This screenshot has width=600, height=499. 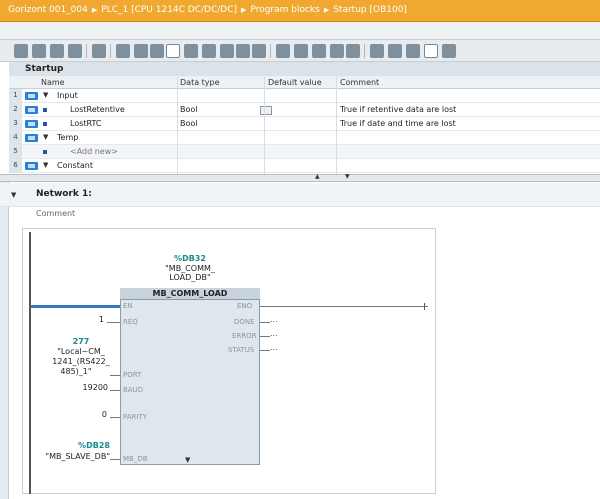 I want to click on done-wire, so click(x=265, y=322).